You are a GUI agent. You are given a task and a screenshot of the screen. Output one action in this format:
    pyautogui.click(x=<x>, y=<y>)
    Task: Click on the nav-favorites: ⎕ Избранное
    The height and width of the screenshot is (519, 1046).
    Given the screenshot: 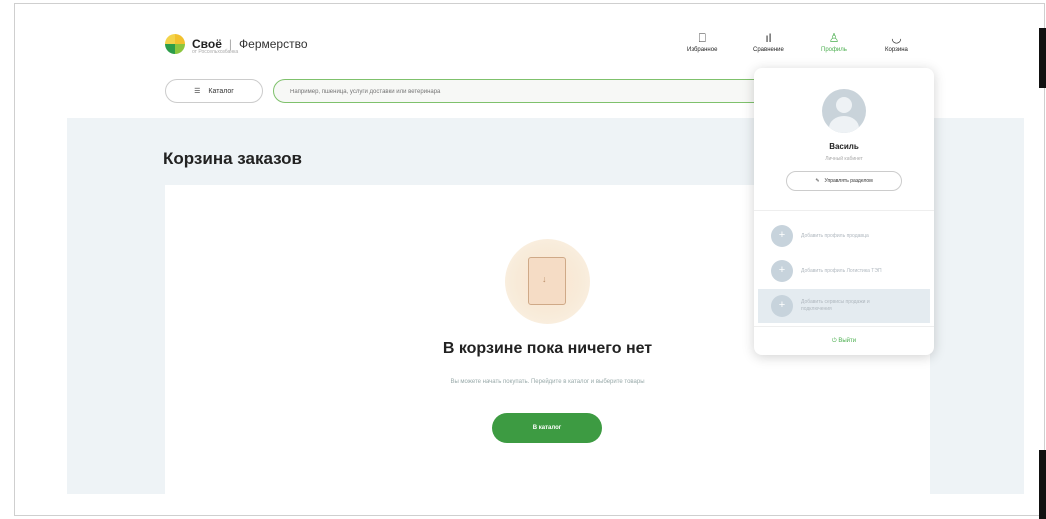 What is the action you would take?
    pyautogui.click(x=702, y=42)
    